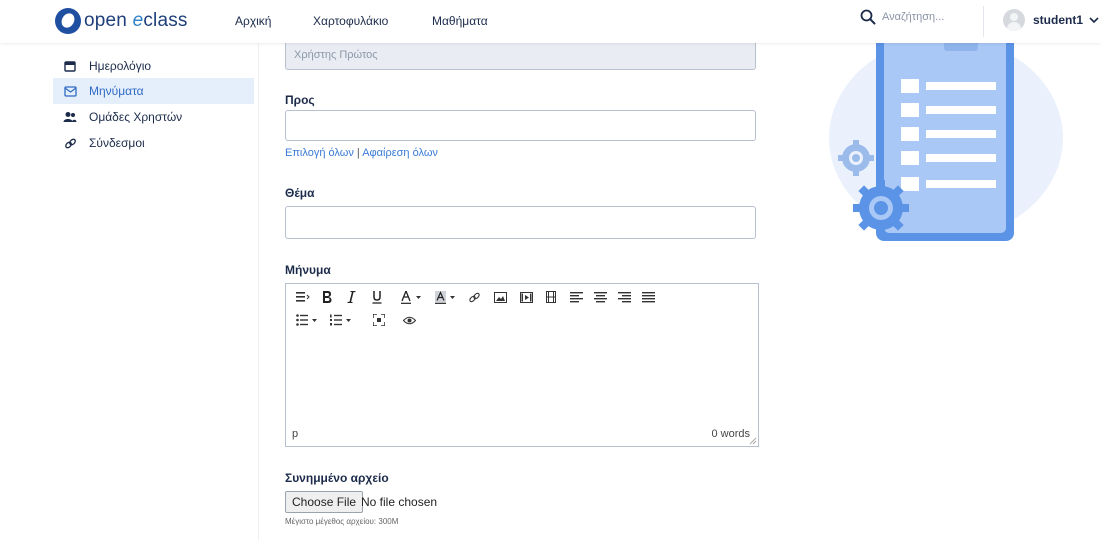  What do you see at coordinates (253, 21) in the screenshot?
I see `nav-home: Αρχική` at bounding box center [253, 21].